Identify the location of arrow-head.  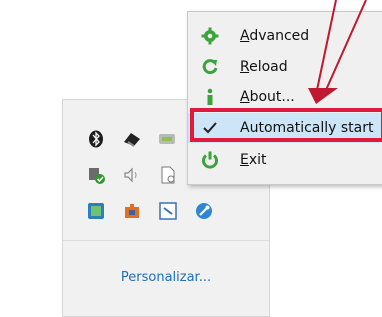
(323, 96).